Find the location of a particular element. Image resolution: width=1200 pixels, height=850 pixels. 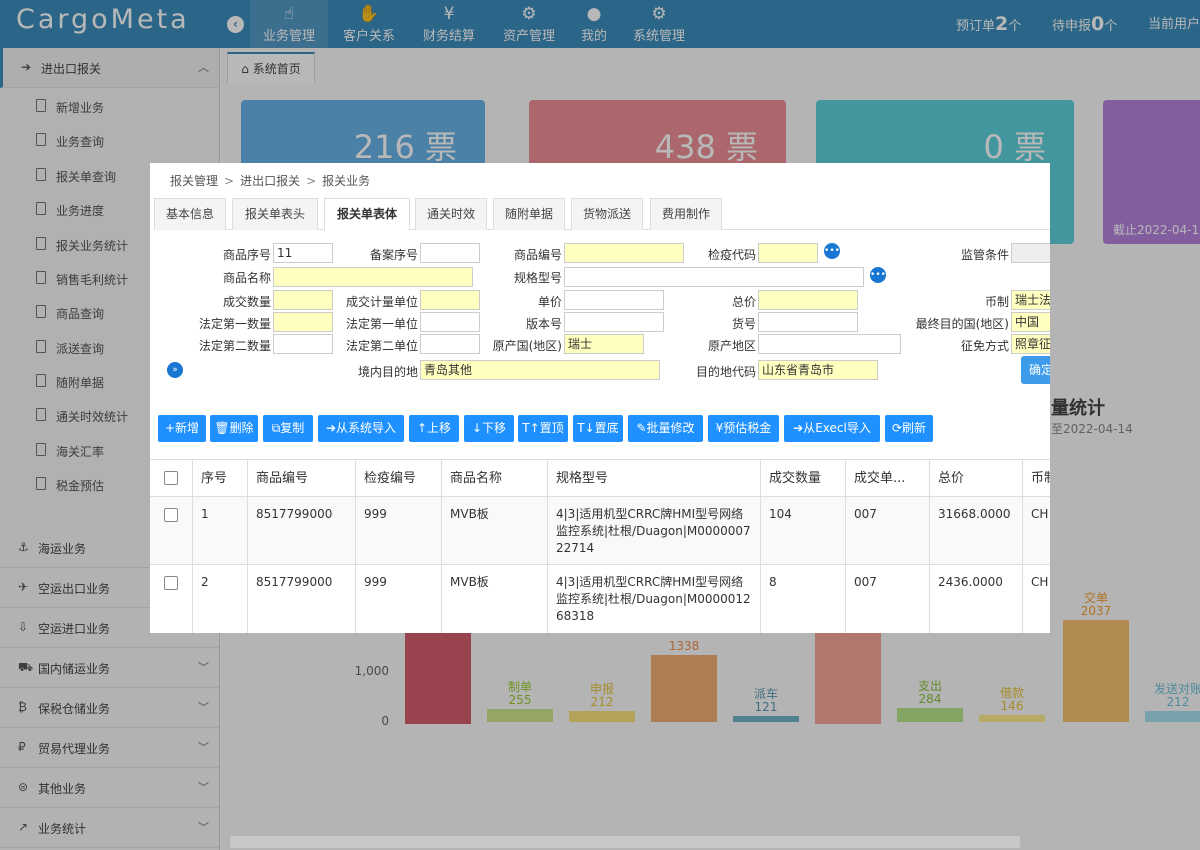

final-dest-label: 最终目的国(地区) is located at coordinates (962, 324).